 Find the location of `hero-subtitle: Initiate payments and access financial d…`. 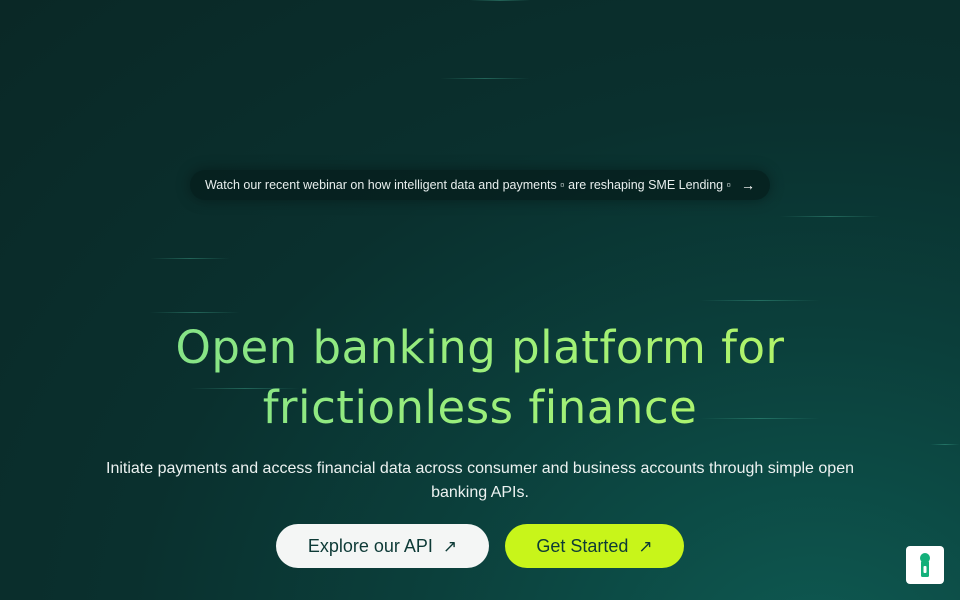

hero-subtitle: Initiate payments and access financial d… is located at coordinates (480, 480).